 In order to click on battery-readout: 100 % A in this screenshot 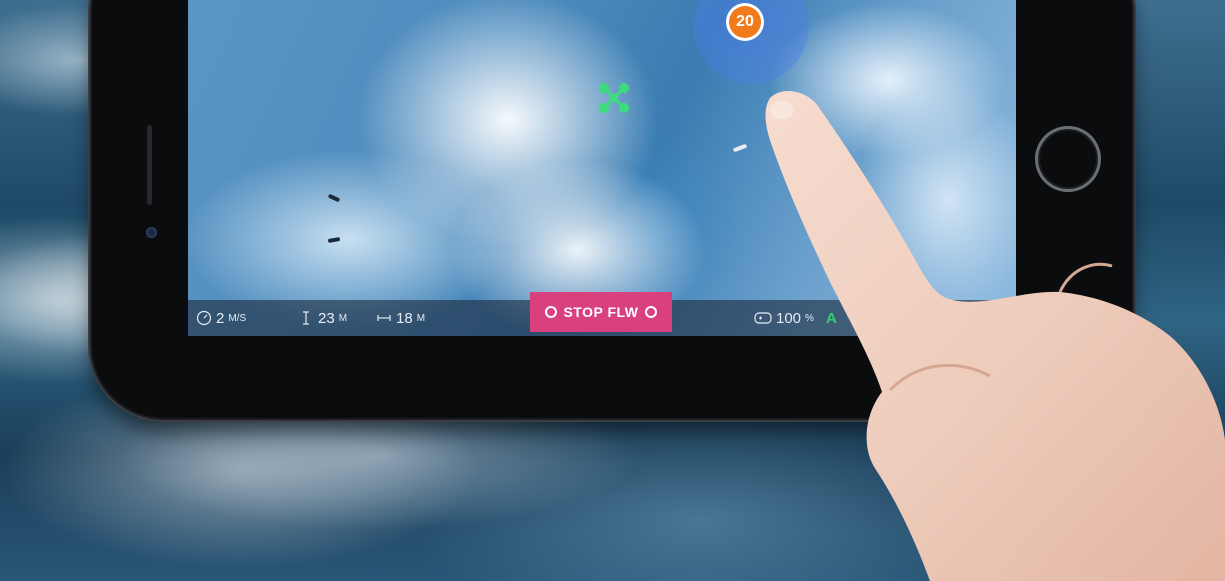, I will do `click(795, 318)`.